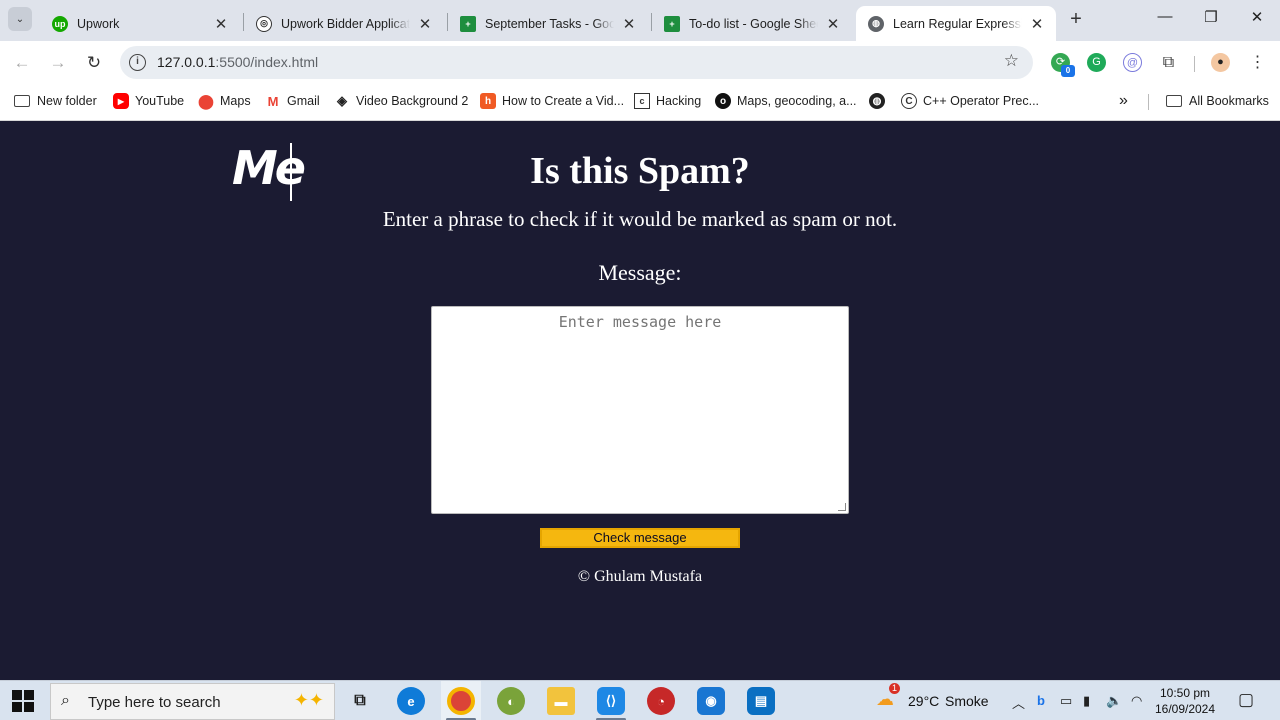 This screenshot has width=1280, height=720. Describe the element at coordinates (1148, 102) in the screenshot. I see `bookmarks-separator` at that location.